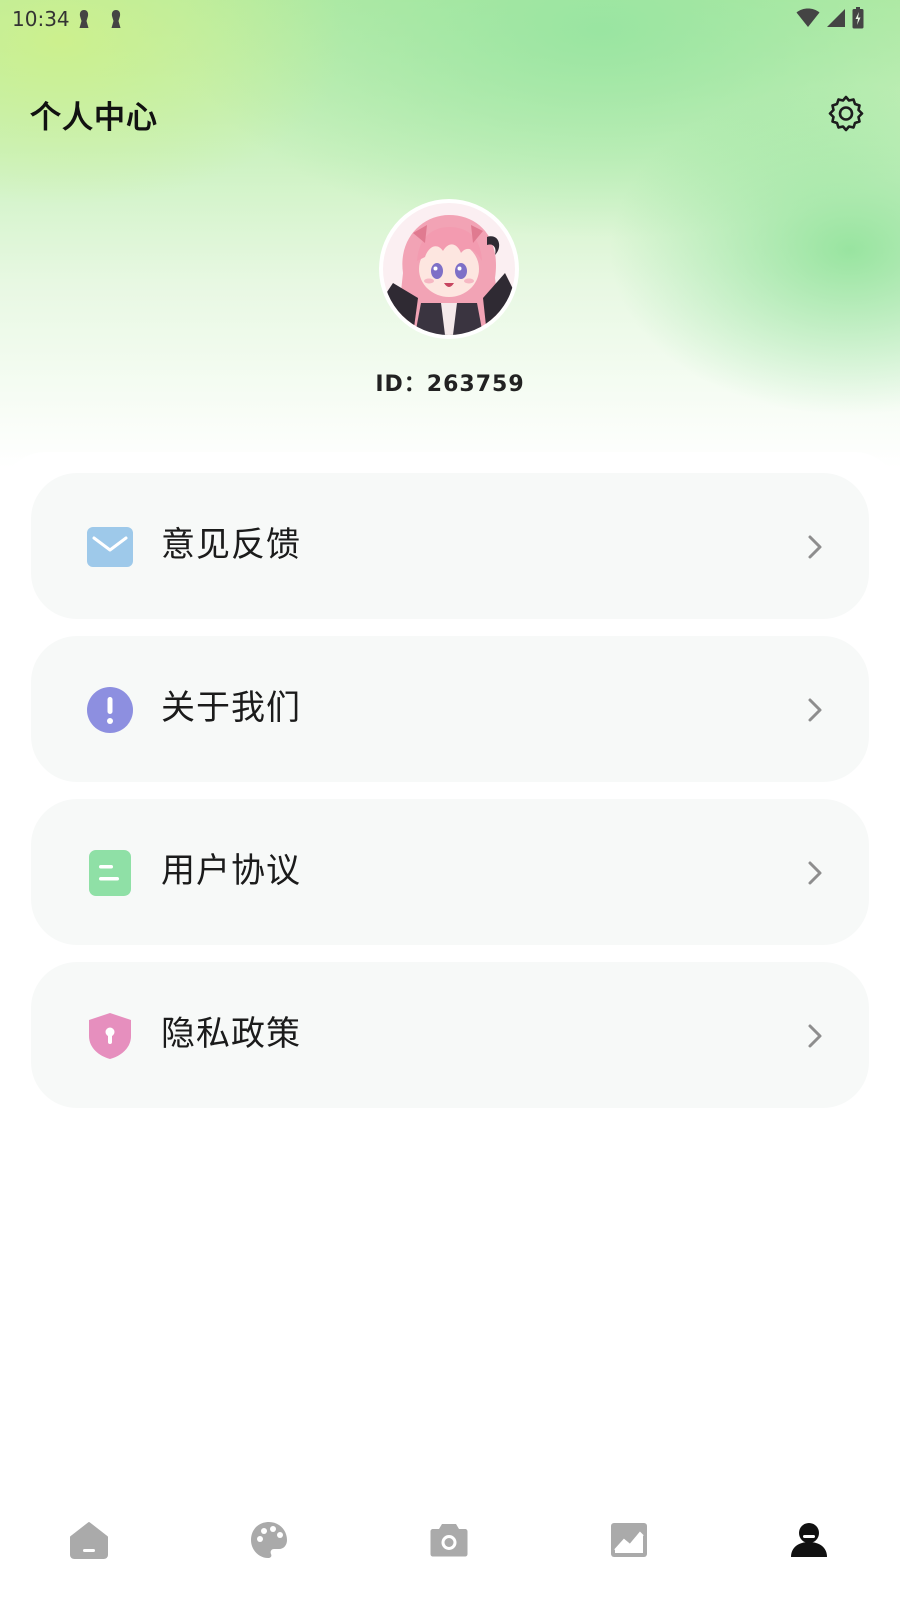  I want to click on status-bar: 10:34, so click(450, 18).